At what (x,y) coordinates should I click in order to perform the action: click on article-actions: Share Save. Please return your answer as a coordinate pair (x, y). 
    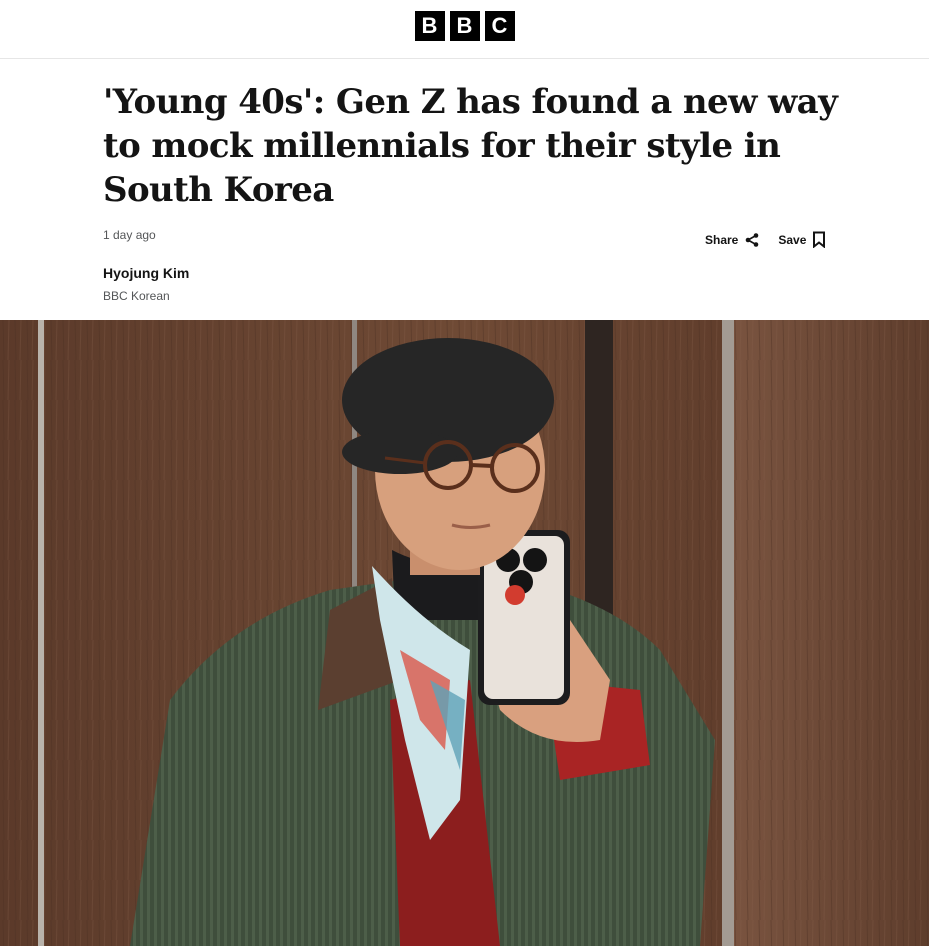
    Looking at the image, I should click on (765, 239).